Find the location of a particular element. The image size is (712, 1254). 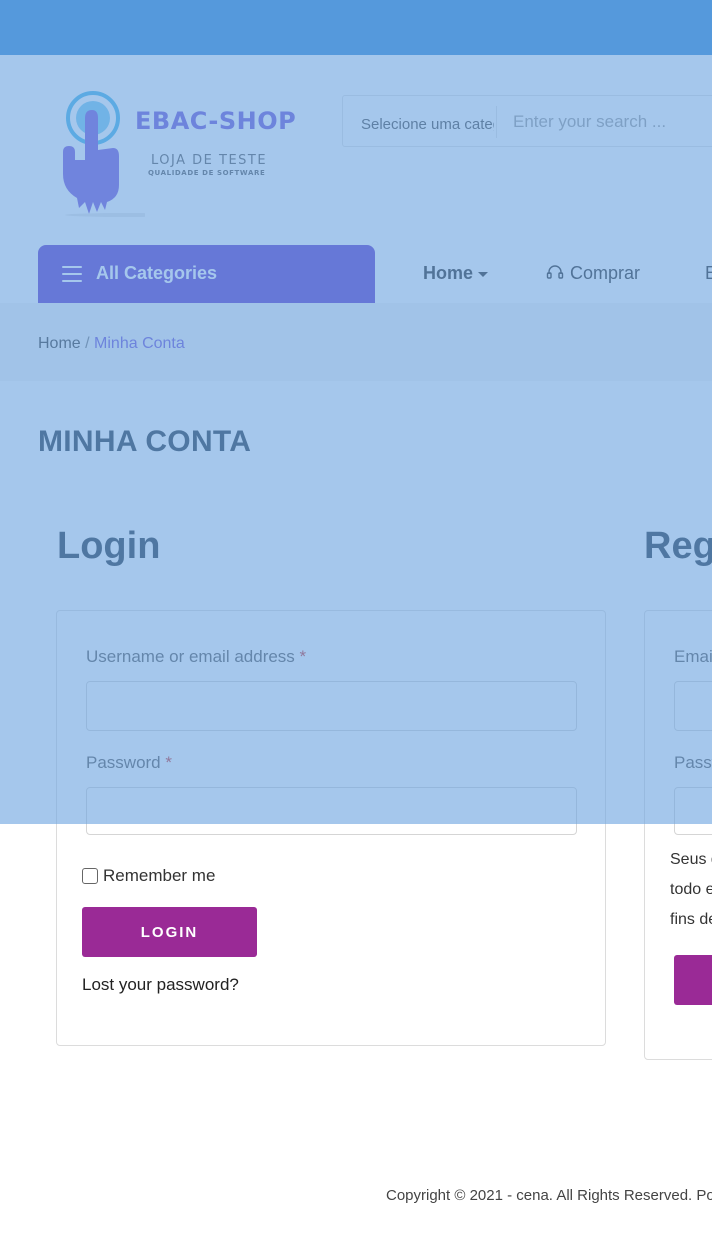

username-label: Username or email address * is located at coordinates (196, 657).